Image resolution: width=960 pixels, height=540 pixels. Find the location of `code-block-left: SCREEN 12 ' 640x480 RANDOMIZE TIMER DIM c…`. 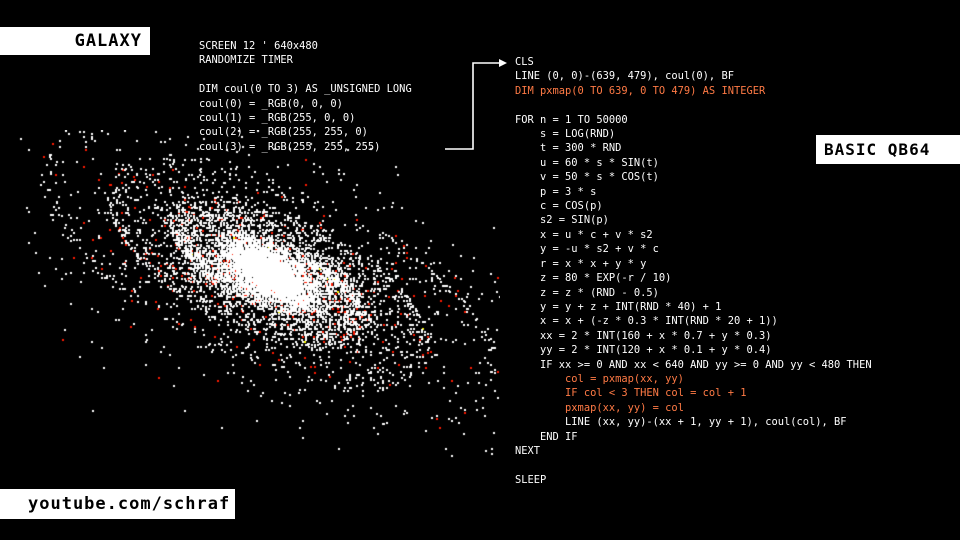

code-block-left: SCREEN 12 ' 640x480 RANDOMIZE TIMER DIM c… is located at coordinates (305, 96).